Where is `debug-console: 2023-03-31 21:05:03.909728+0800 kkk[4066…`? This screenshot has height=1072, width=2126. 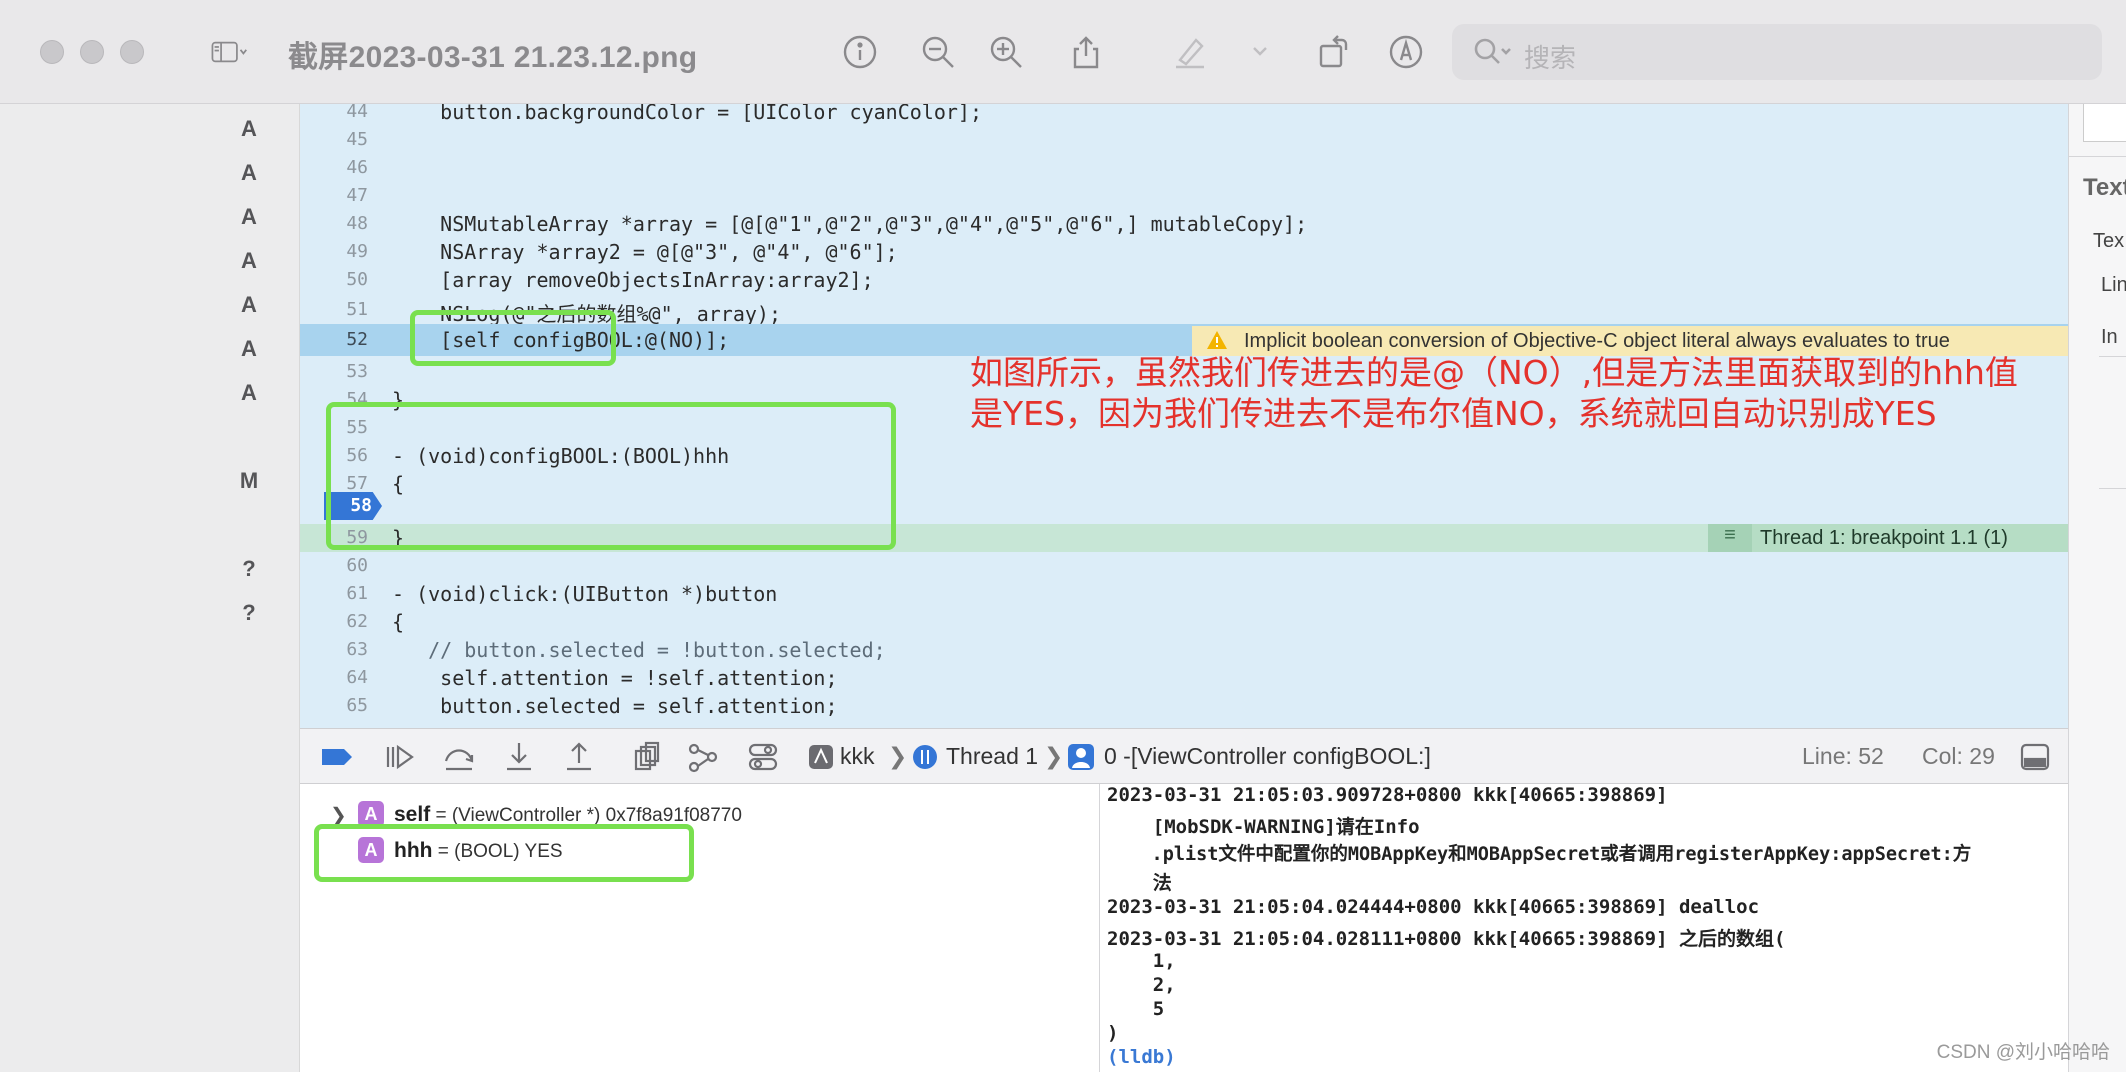
debug-console: 2023-03-31 21:05:03.909728+0800 kkk[4066… is located at coordinates (1584, 928).